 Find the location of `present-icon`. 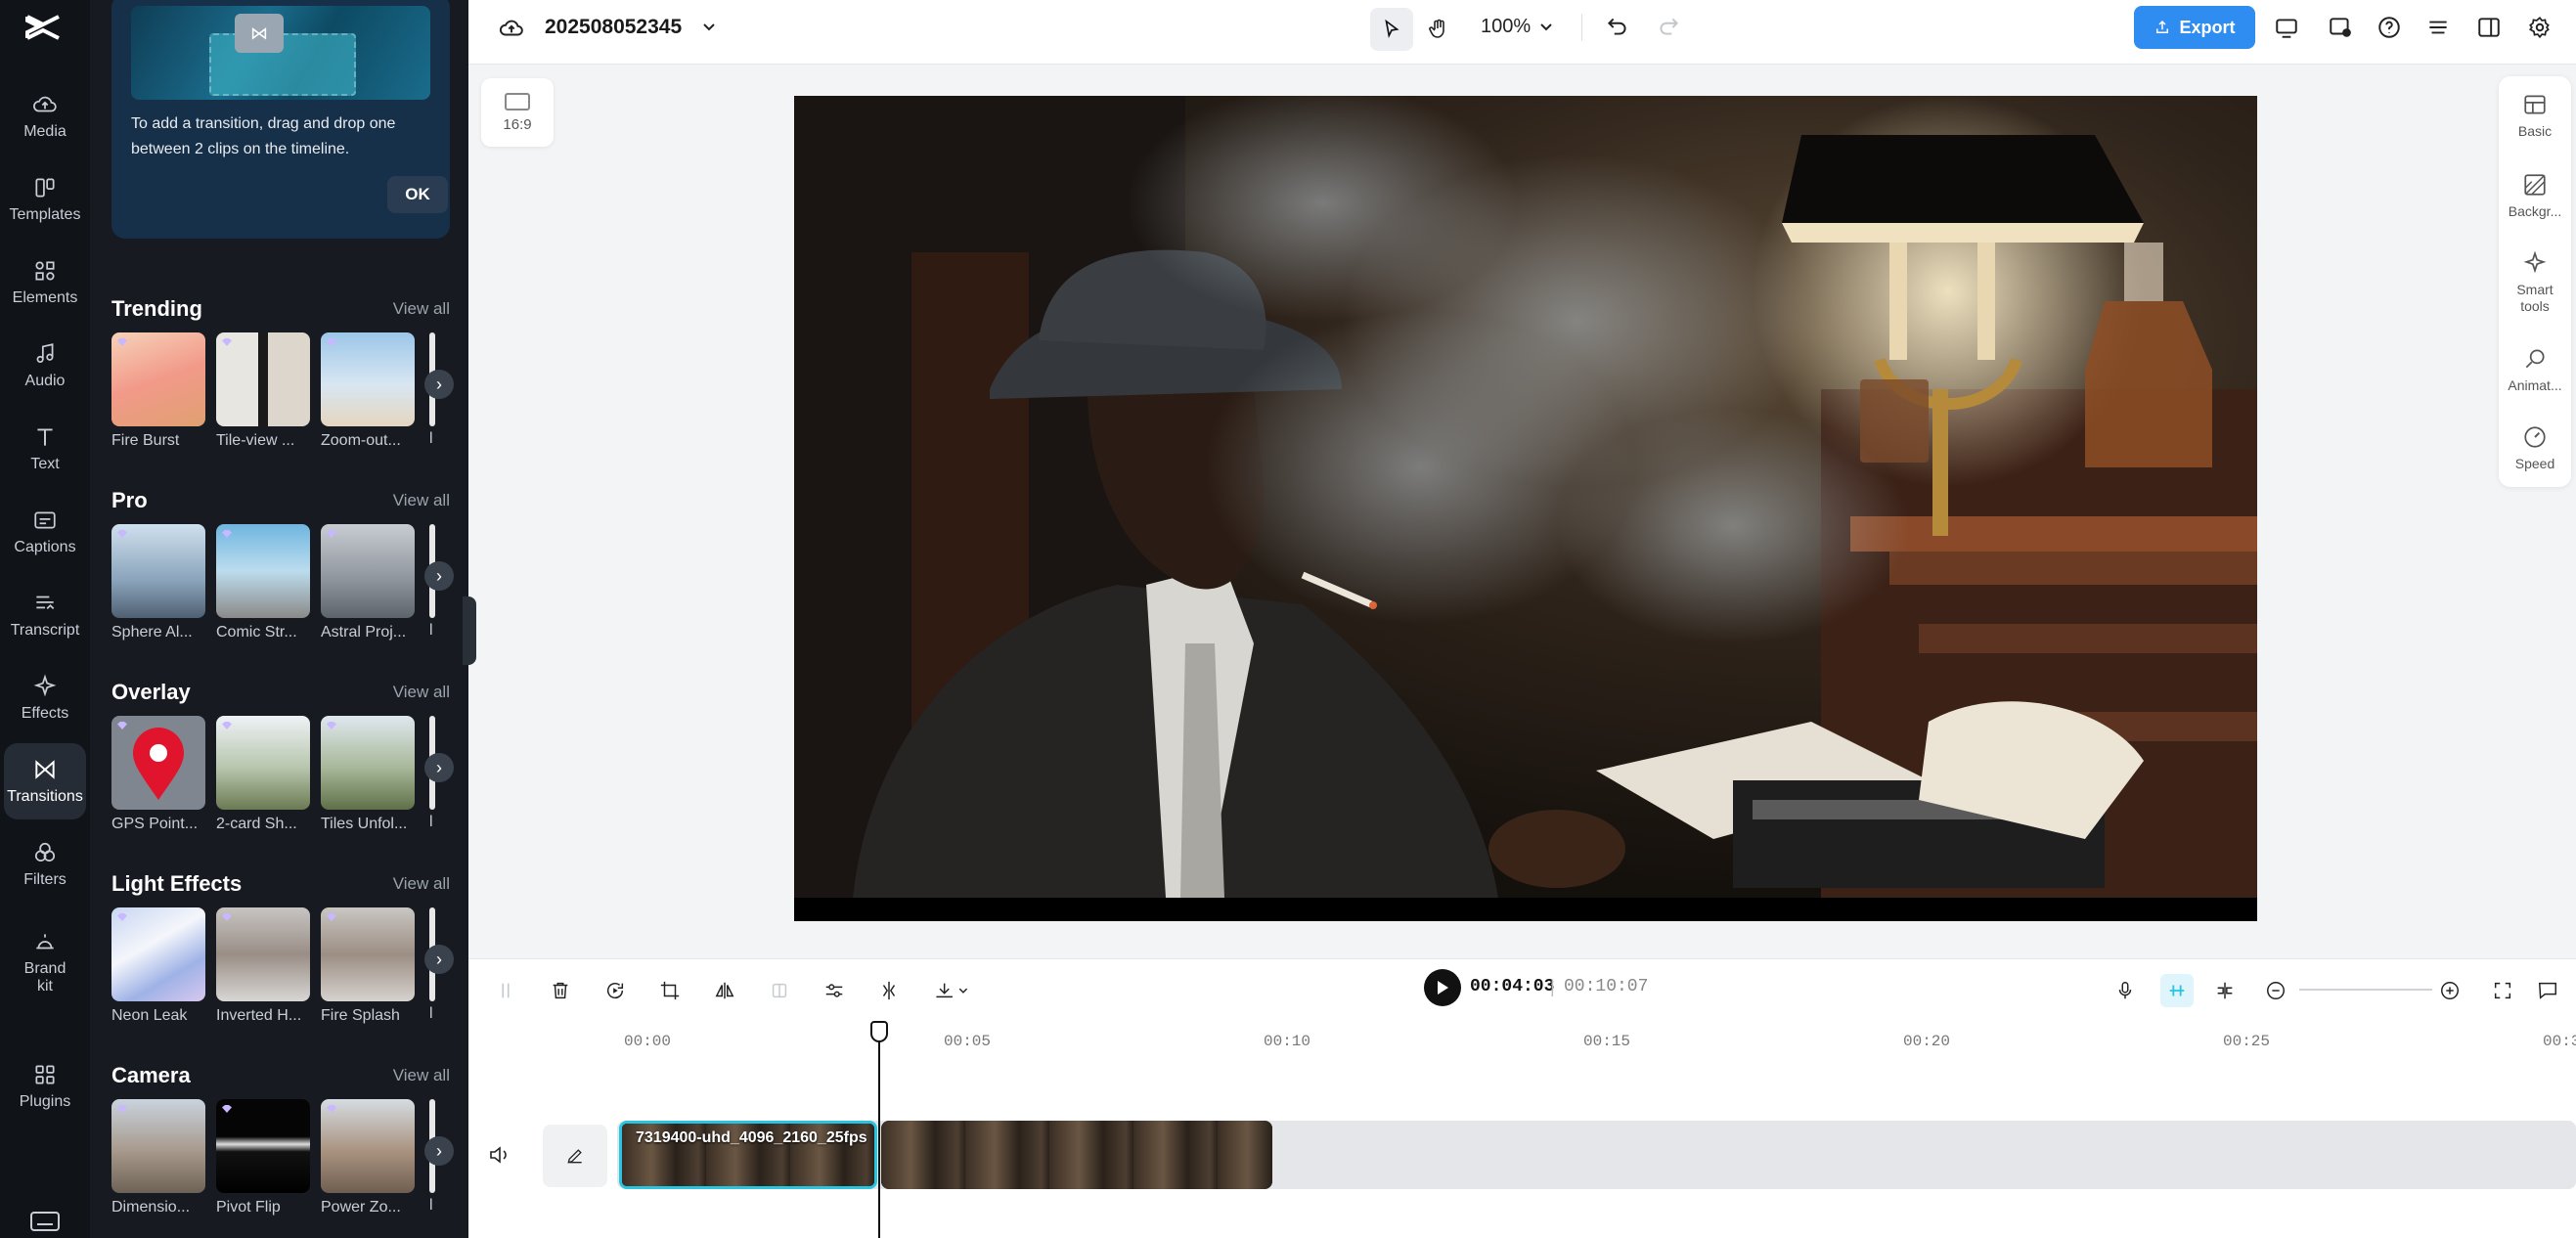

present-icon is located at coordinates (2286, 27).